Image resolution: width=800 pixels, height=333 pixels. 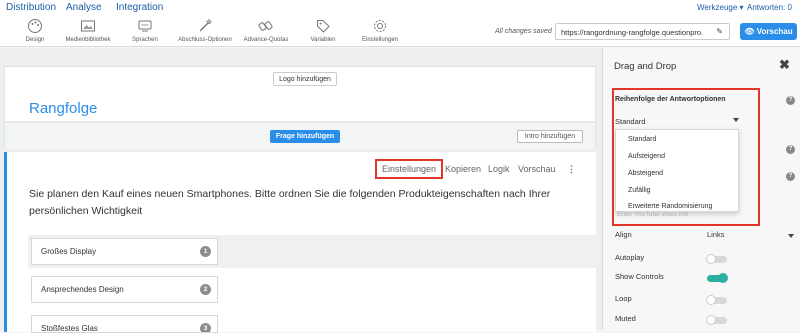 I want to click on question-copy-action: Kopieren, so click(x=463, y=169).